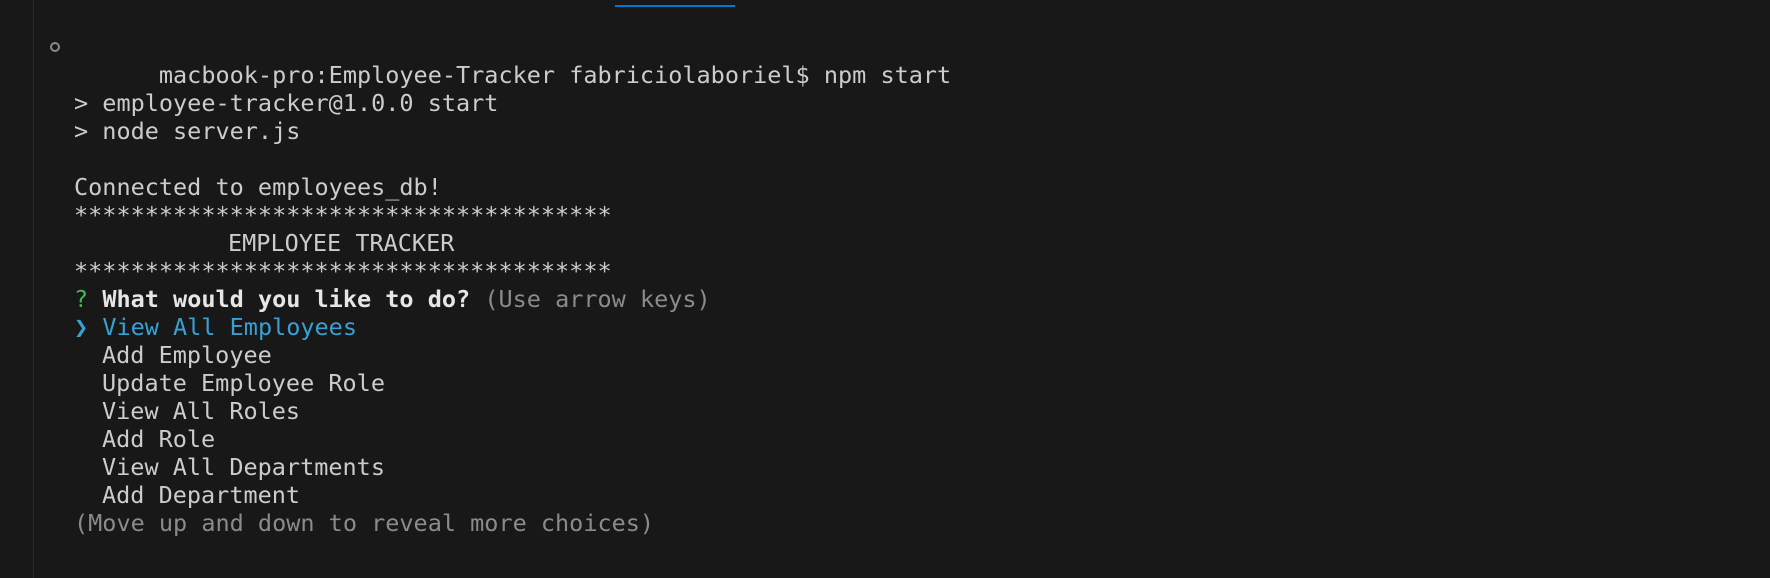 The width and height of the screenshot is (1770, 578). Describe the element at coordinates (343, 215) in the screenshot. I see `banner-stars-top: **************************************` at that location.